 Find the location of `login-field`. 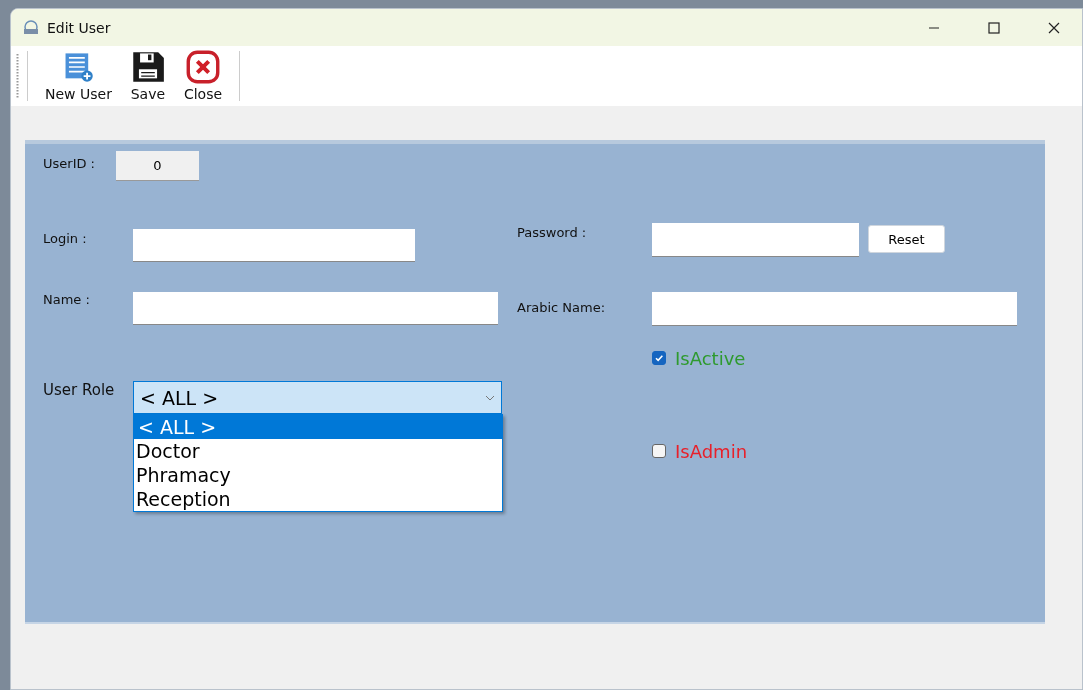

login-field is located at coordinates (274, 245).